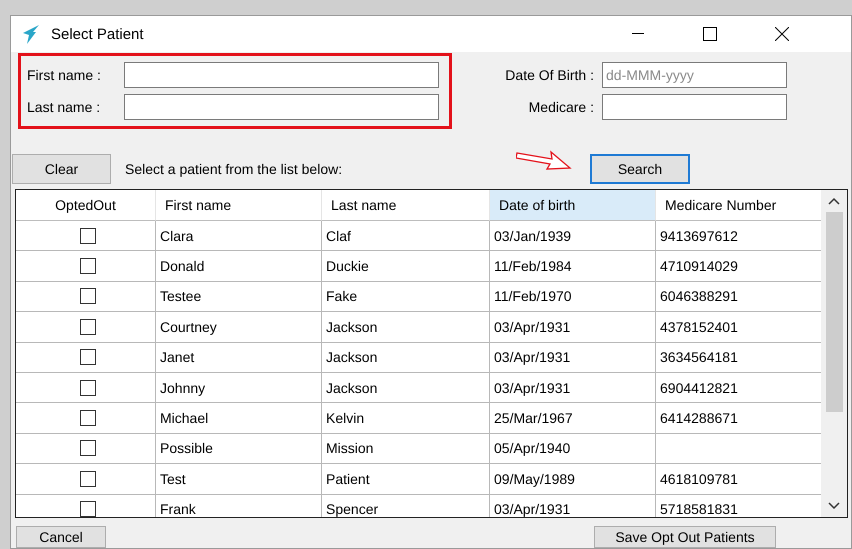 Image resolution: width=852 pixels, height=549 pixels. What do you see at coordinates (694, 75) in the screenshot?
I see `date-field: dd-MMM-yyyy` at bounding box center [694, 75].